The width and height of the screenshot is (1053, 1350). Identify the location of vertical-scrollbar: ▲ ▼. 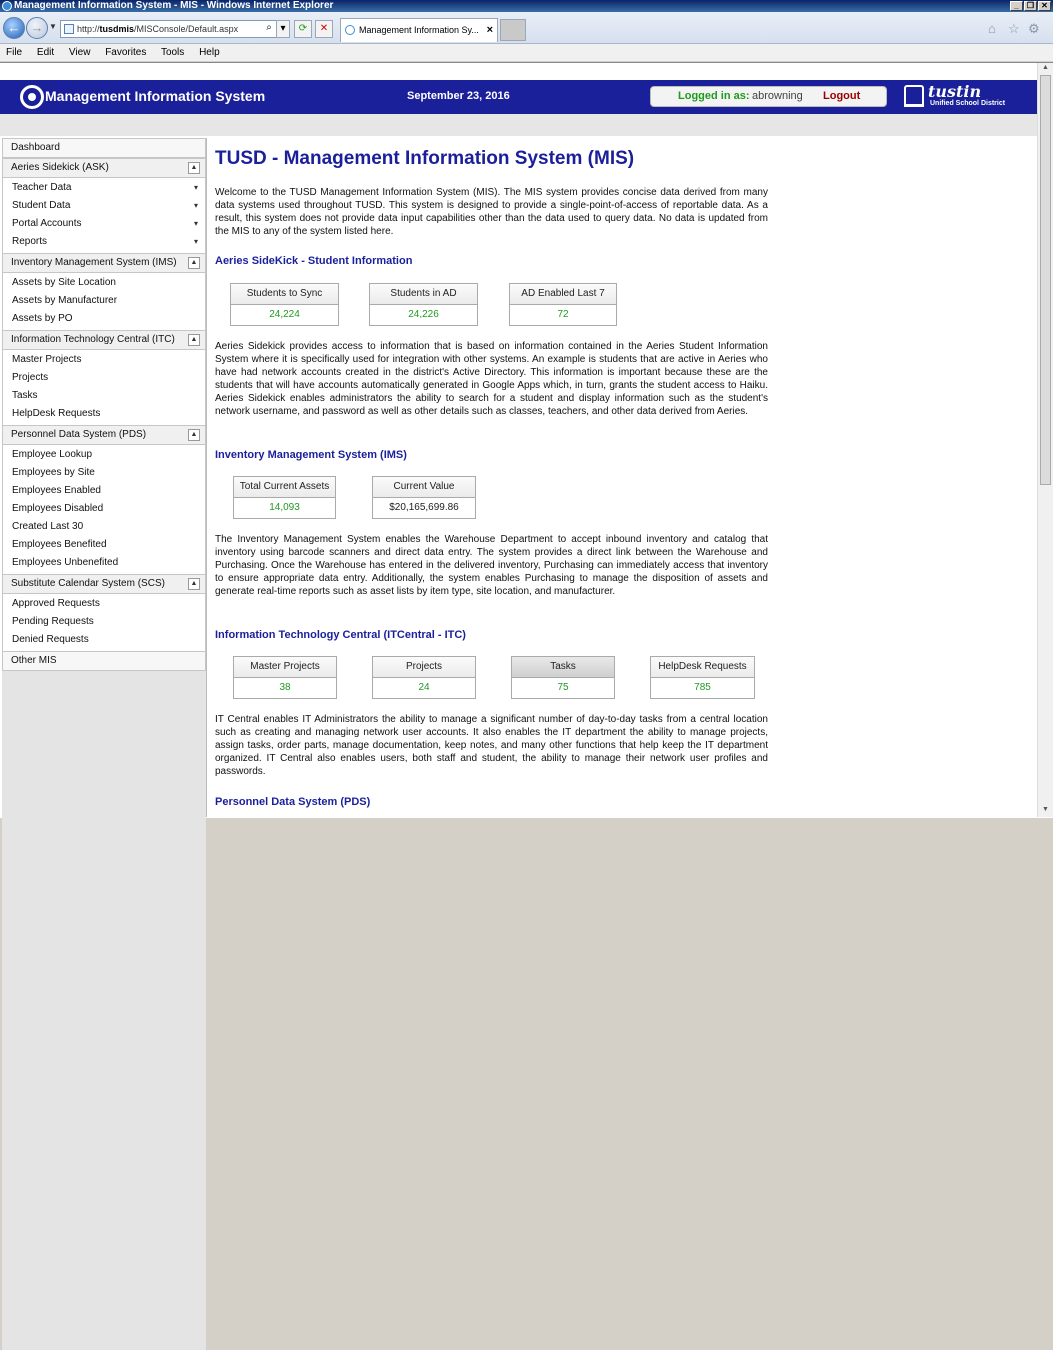
(1045, 440).